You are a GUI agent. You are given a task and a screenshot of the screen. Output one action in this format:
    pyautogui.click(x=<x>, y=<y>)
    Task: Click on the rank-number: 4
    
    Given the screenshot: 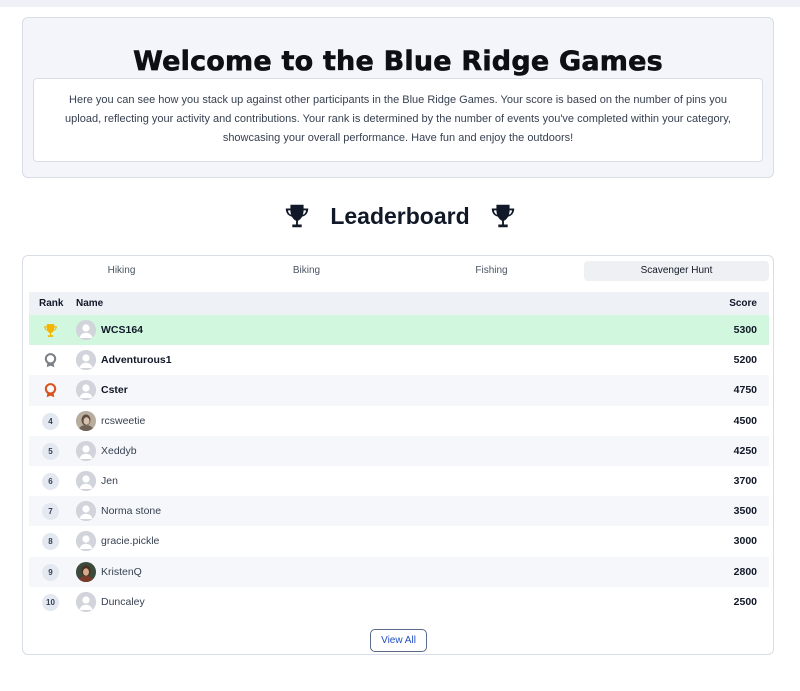 What is the action you would take?
    pyautogui.click(x=50, y=421)
    